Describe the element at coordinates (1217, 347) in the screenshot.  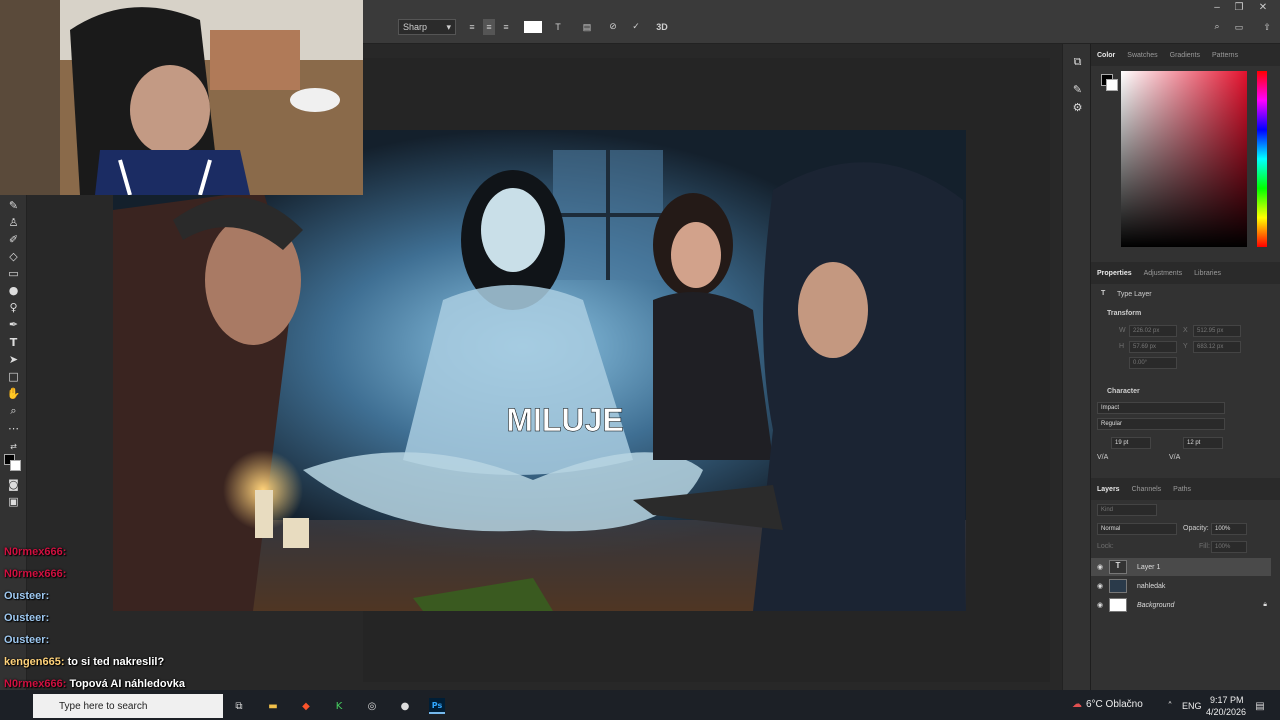
I see `y-field: 683.12 px` at that location.